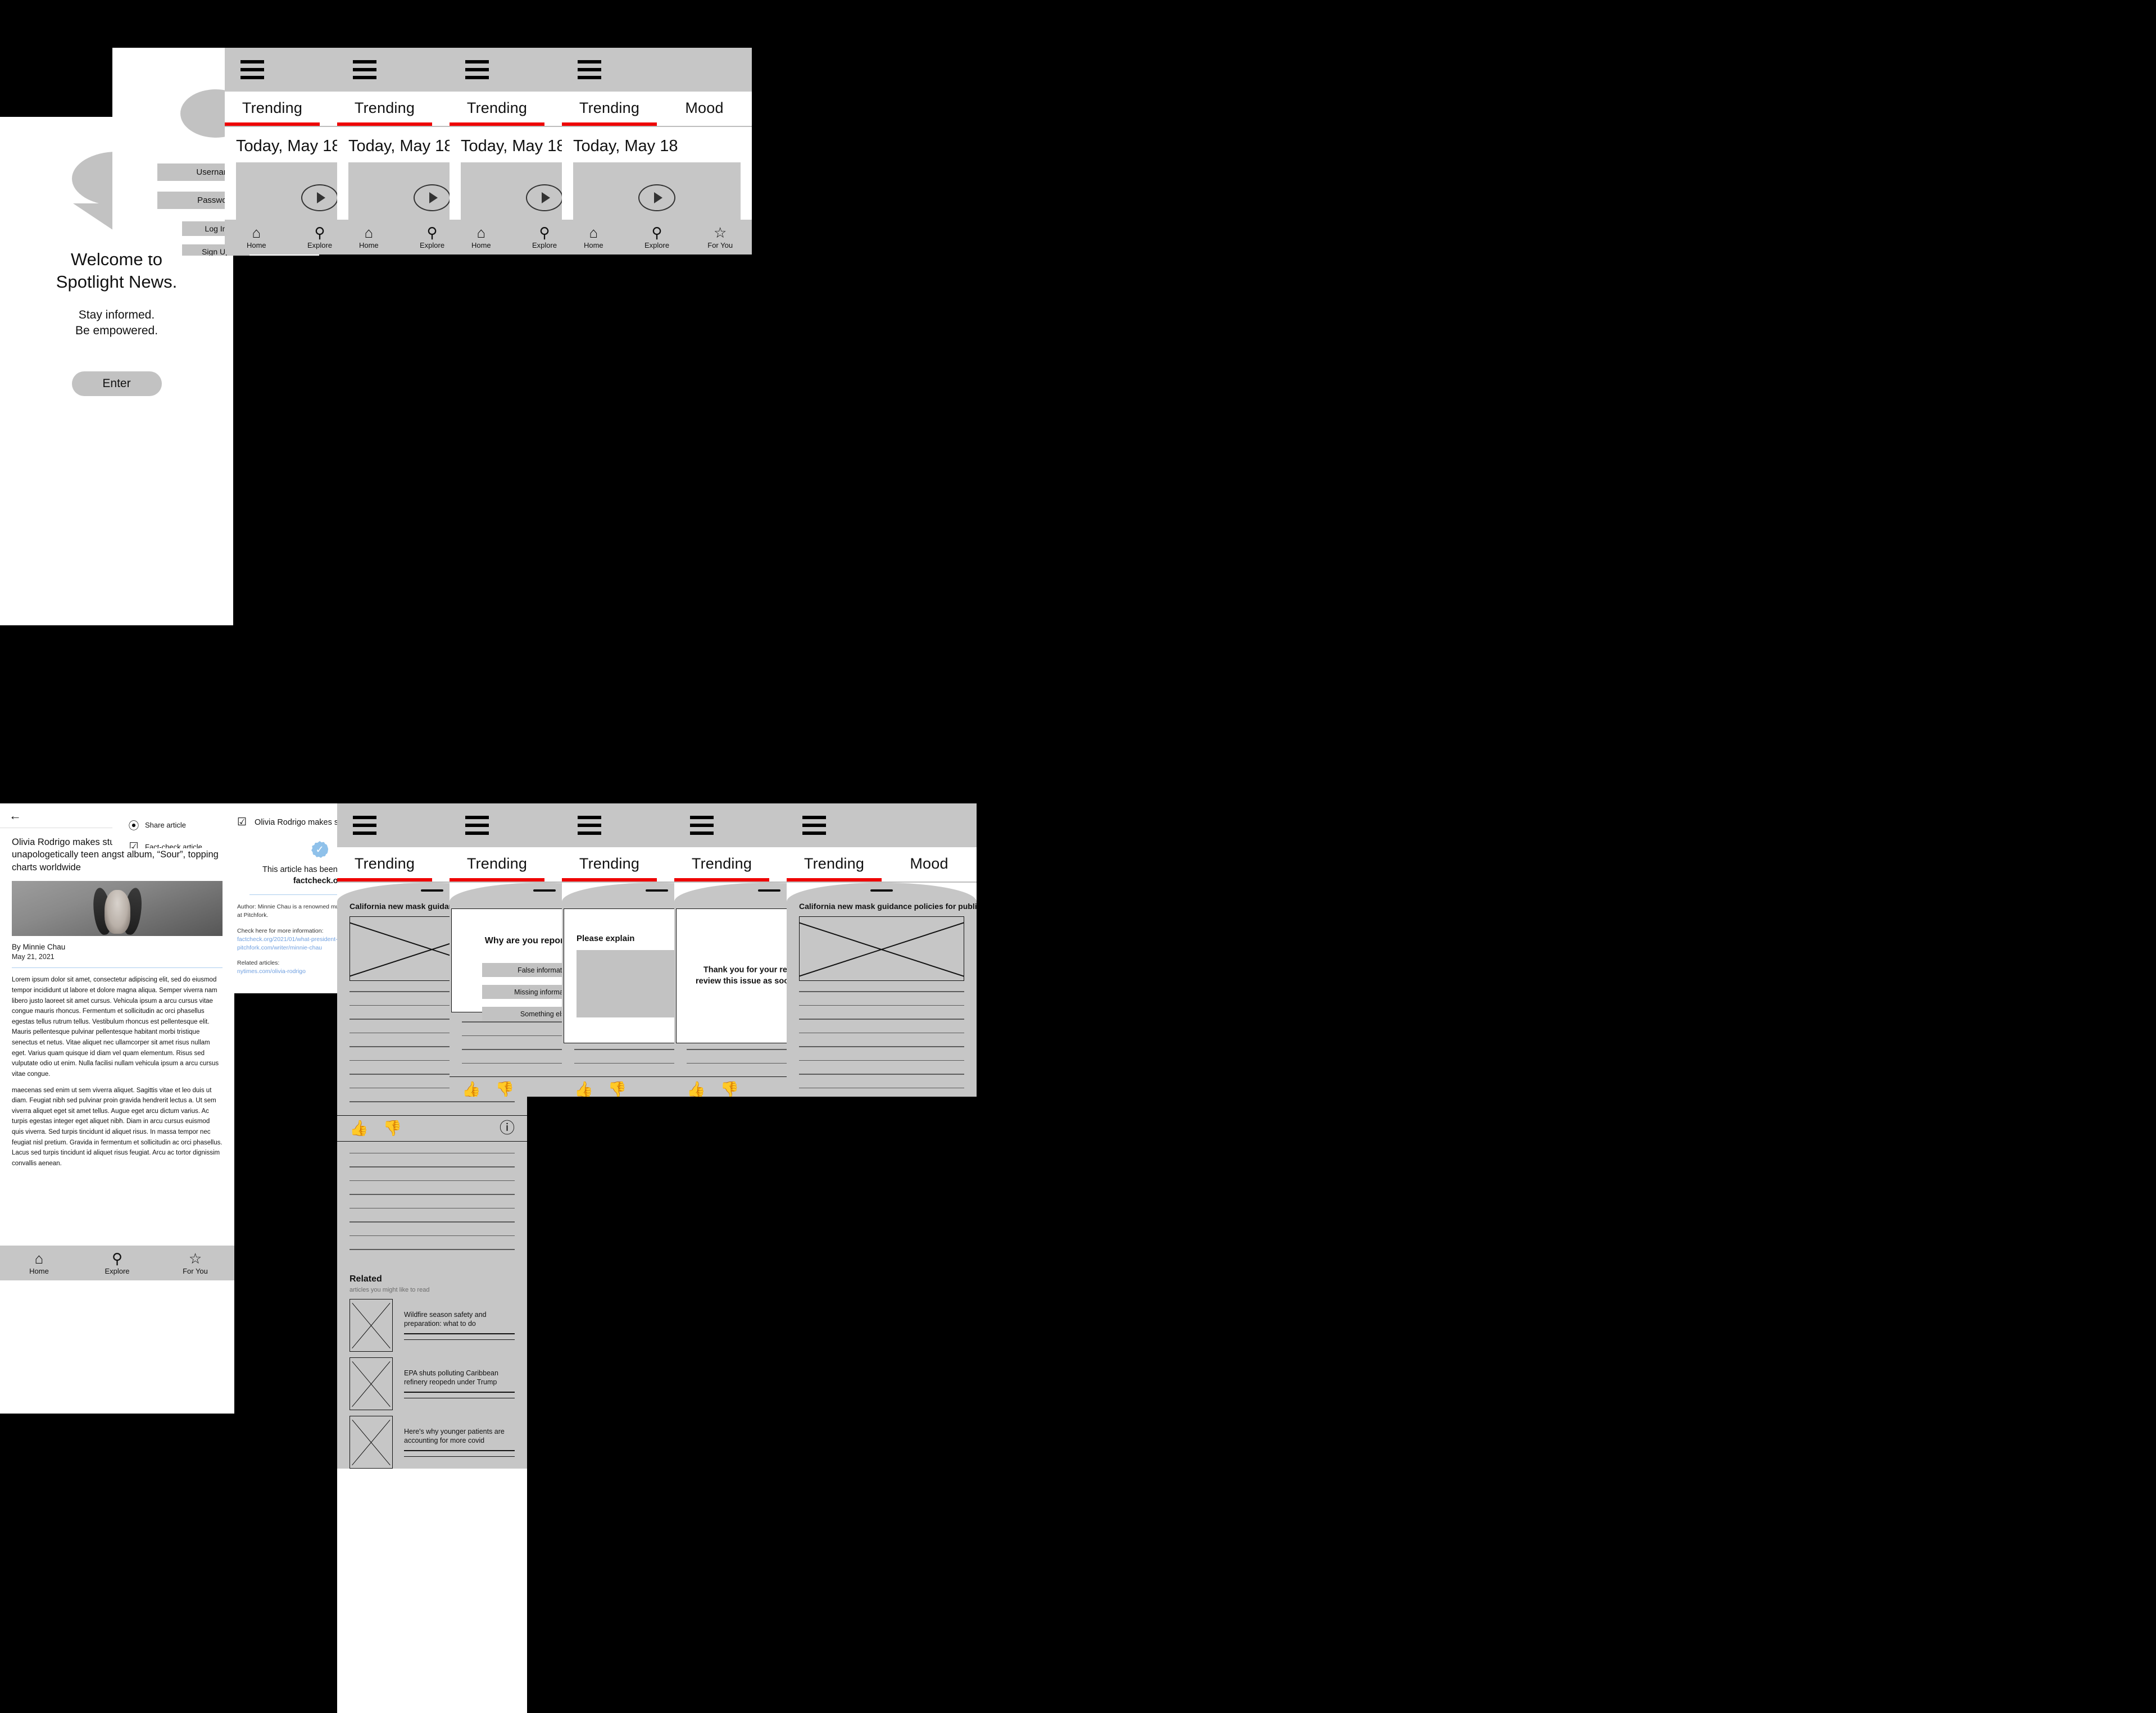 Image resolution: width=2156 pixels, height=1713 pixels. Describe the element at coordinates (656, 232) in the screenshot. I see `search-icon: ⚲` at that location.